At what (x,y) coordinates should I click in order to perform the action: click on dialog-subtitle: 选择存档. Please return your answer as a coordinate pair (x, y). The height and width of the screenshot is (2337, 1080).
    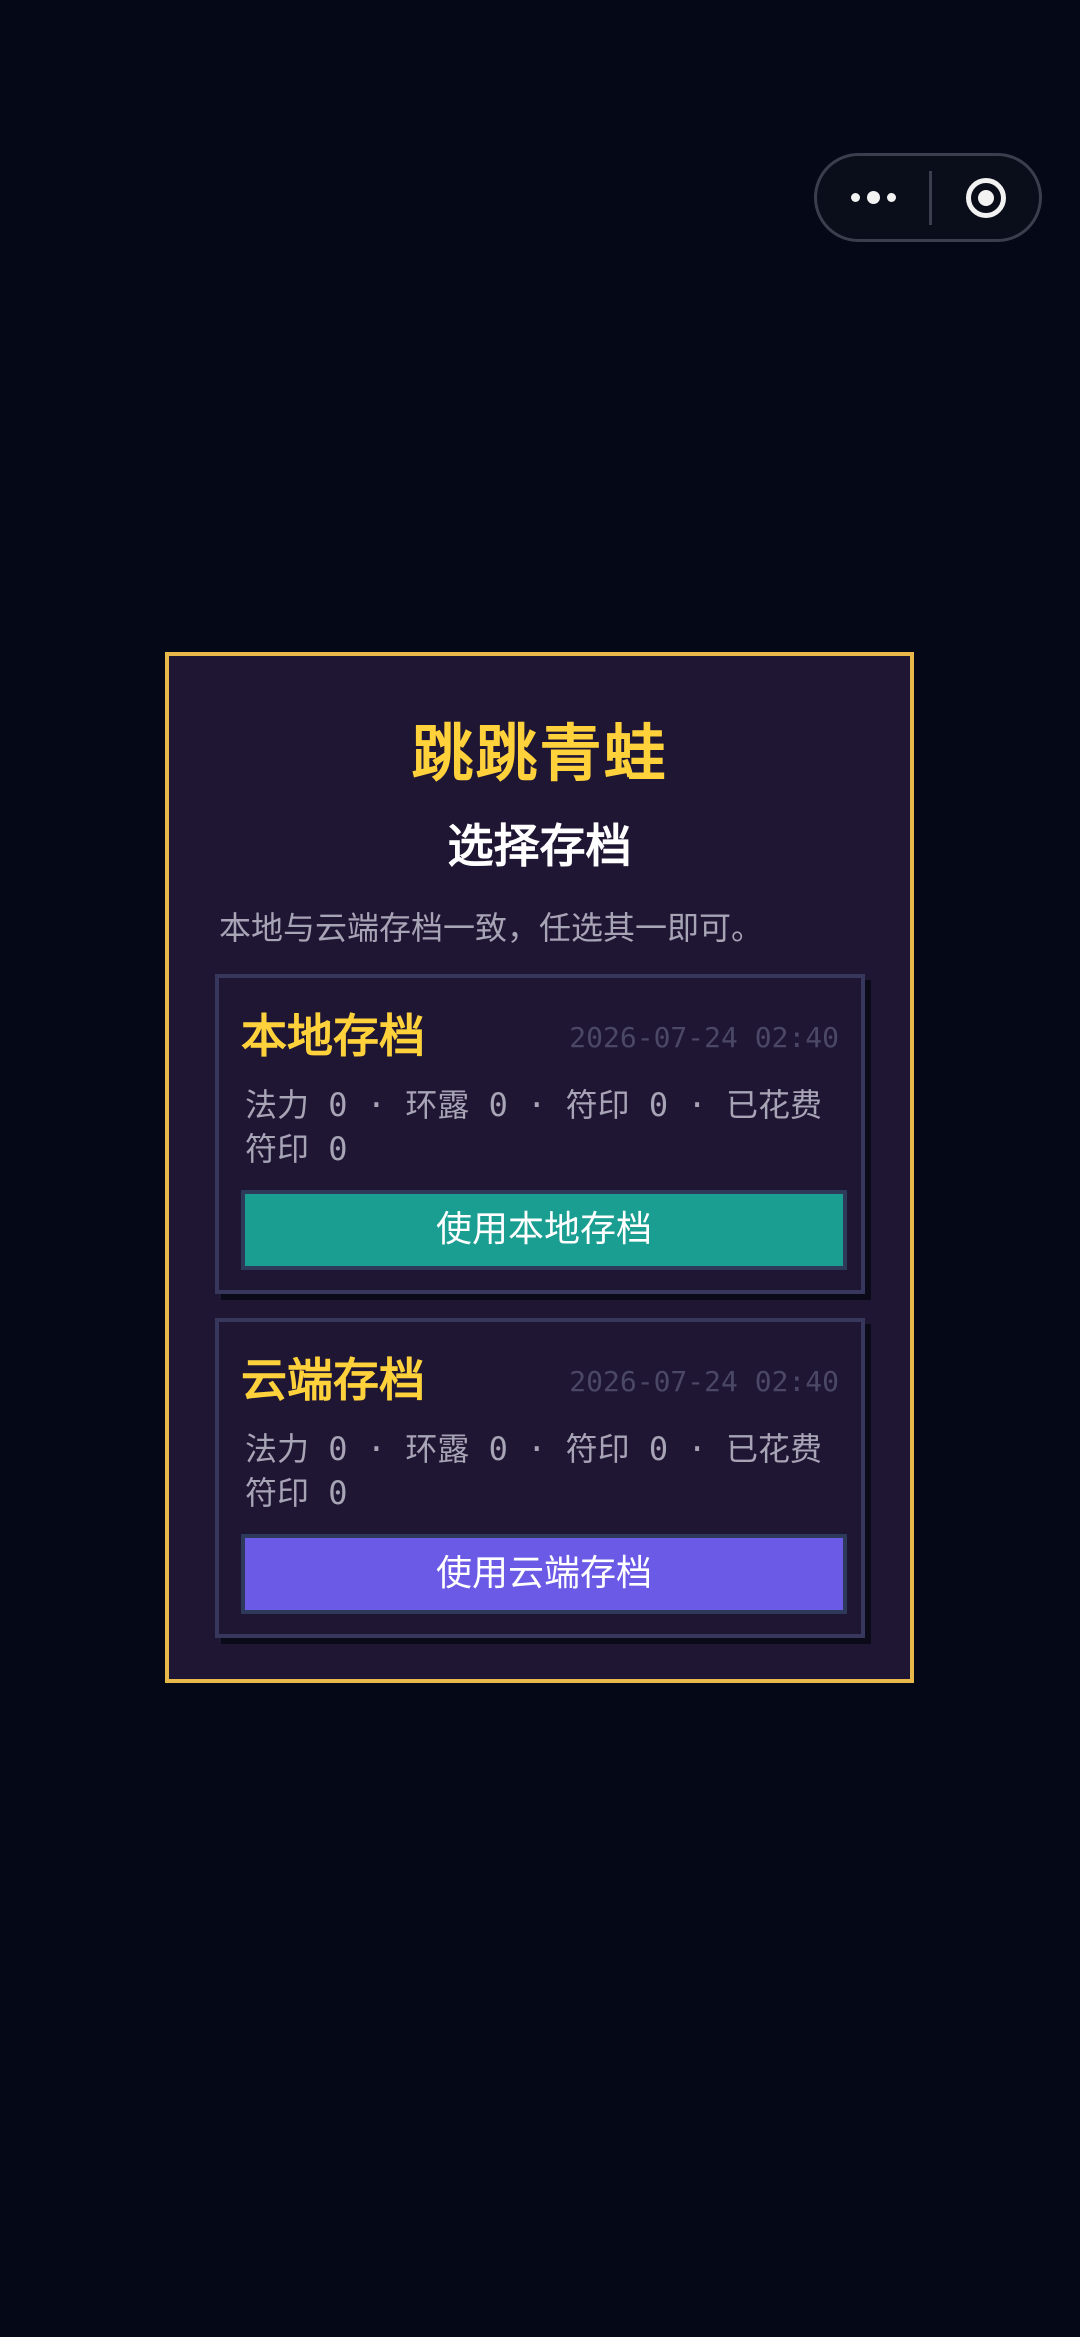
    Looking at the image, I should click on (539, 846).